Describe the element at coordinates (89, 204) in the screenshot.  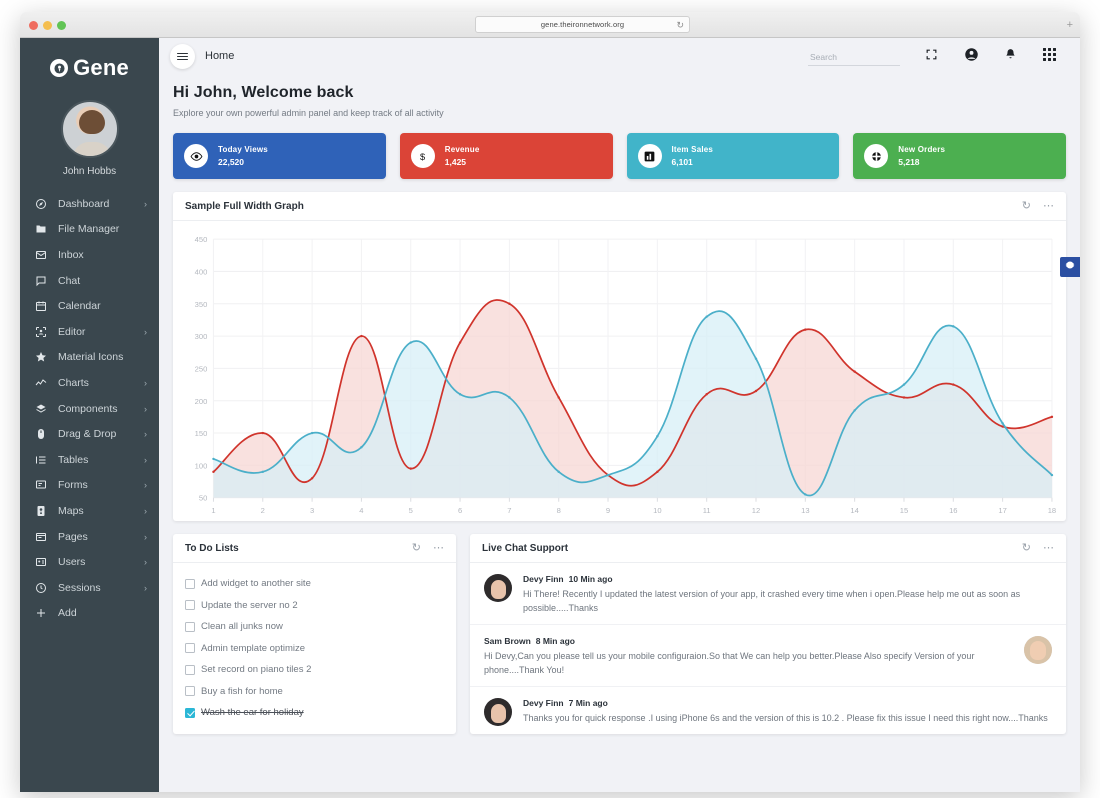
I see `sidebar-item-dashboard: Dashboard ›` at that location.